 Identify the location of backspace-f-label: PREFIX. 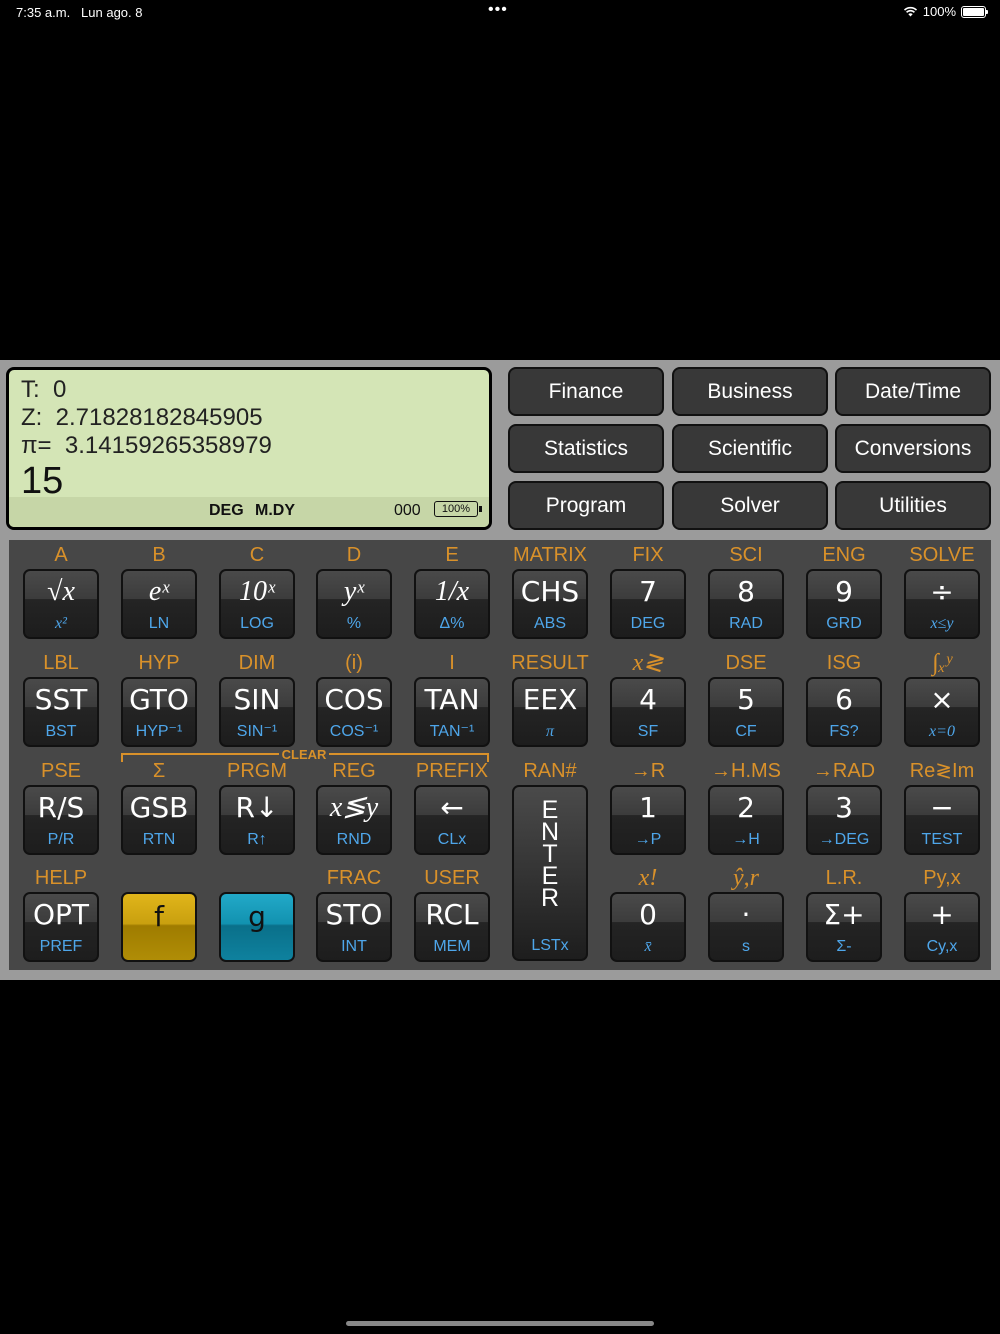
(452, 771).